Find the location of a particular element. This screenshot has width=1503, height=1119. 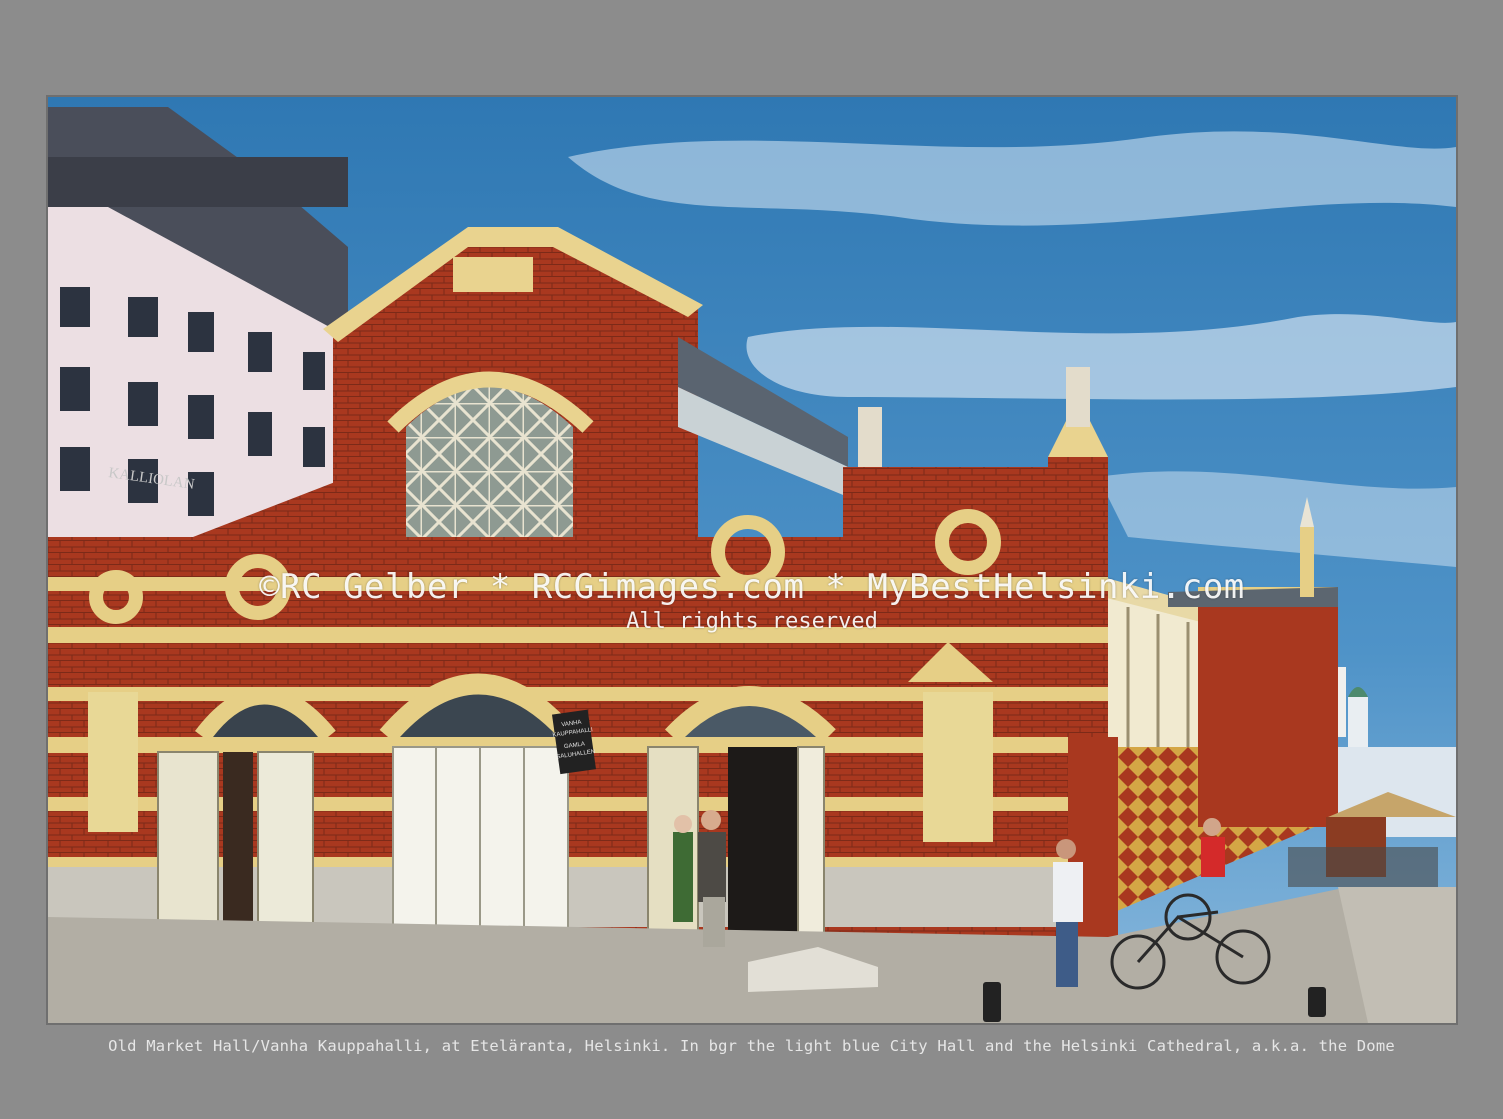

hotel-building: KALLIOLAN is located at coordinates (198, 332).